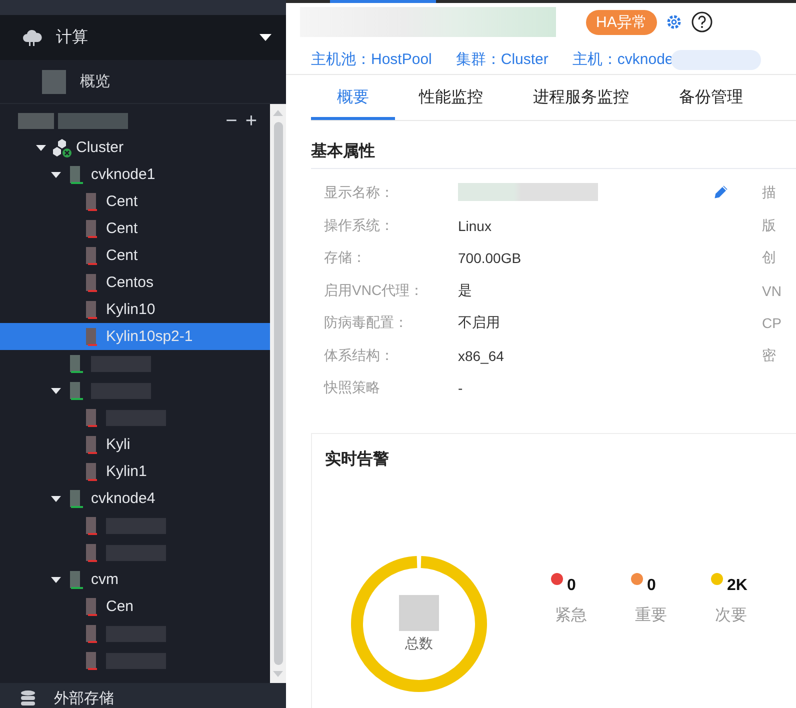 The image size is (796, 708). What do you see at coordinates (481, 356) in the screenshot?
I see `property-value: x86_64` at bounding box center [481, 356].